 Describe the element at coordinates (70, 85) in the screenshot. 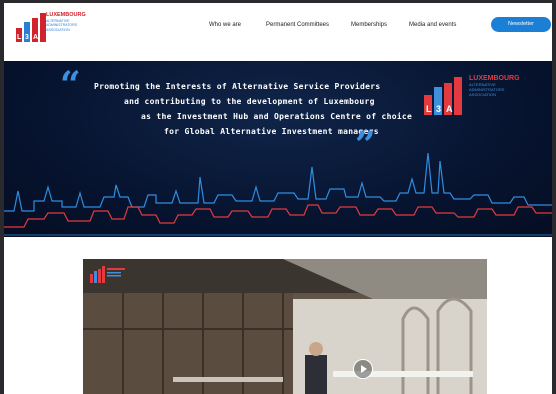

I see `open-quote-icon: “` at that location.